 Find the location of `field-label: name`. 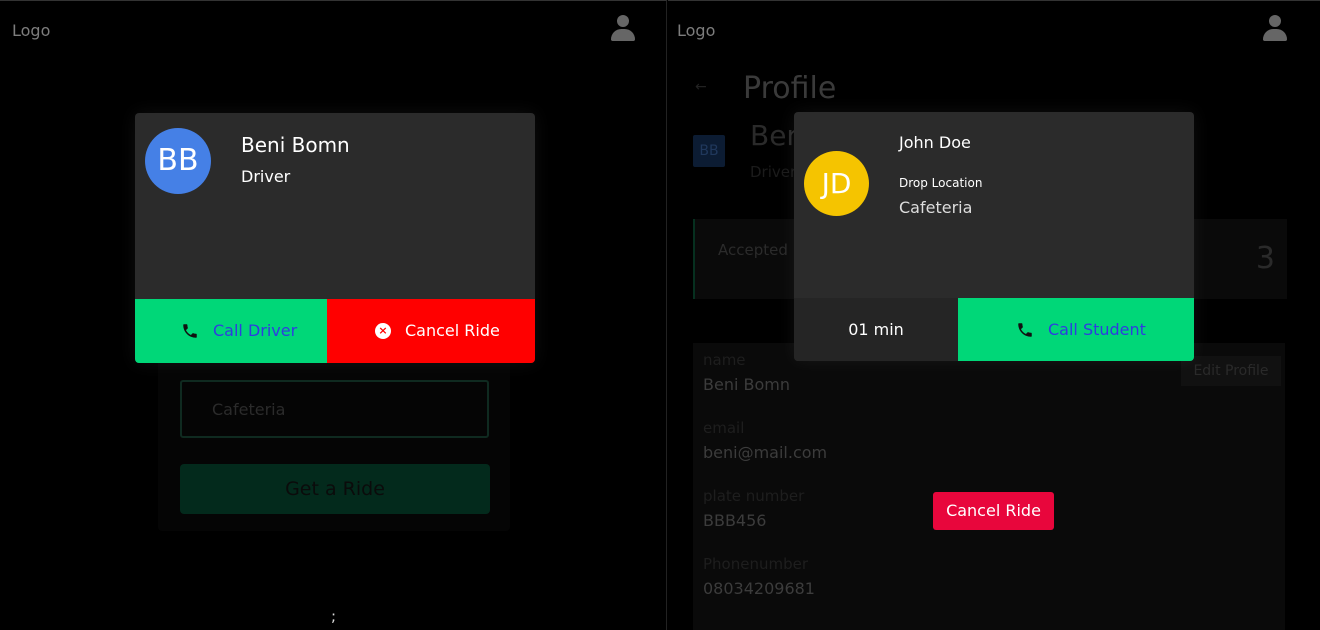

field-label: name is located at coordinates (724, 360).